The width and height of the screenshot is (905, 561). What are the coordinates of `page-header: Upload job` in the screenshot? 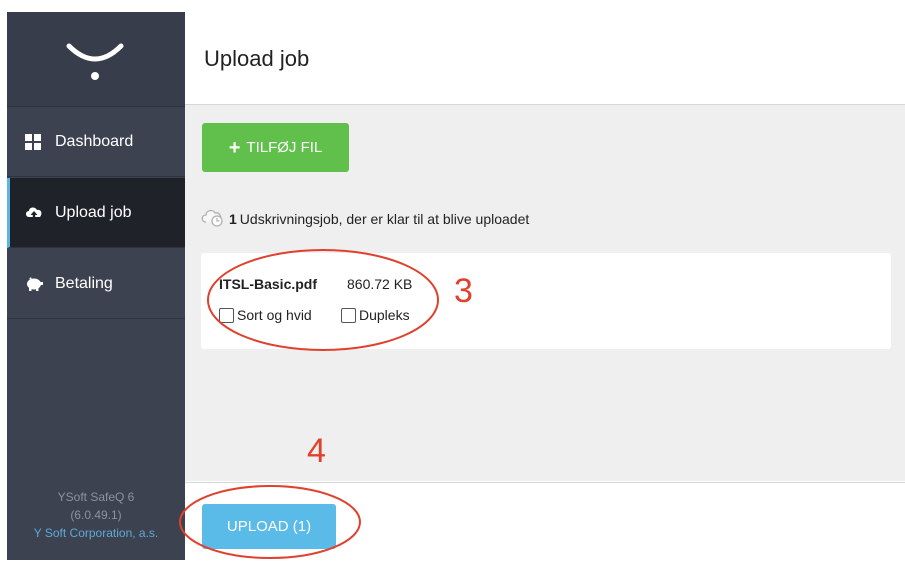 It's located at (545, 58).